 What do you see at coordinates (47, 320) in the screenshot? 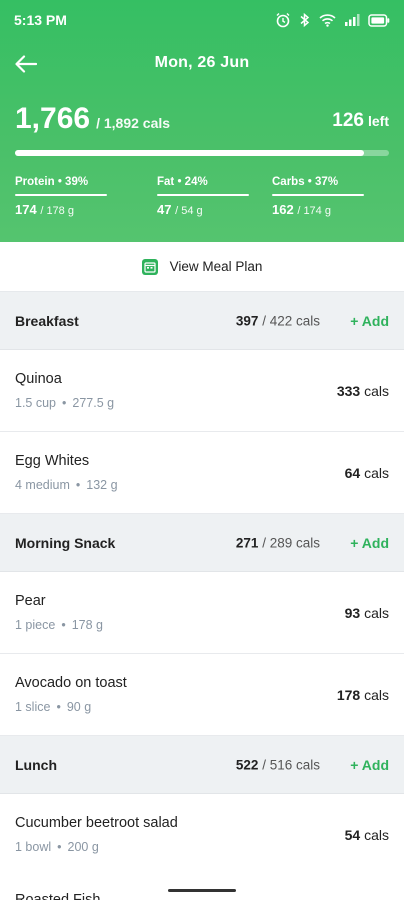
I see `section-title: Breakfast` at bounding box center [47, 320].